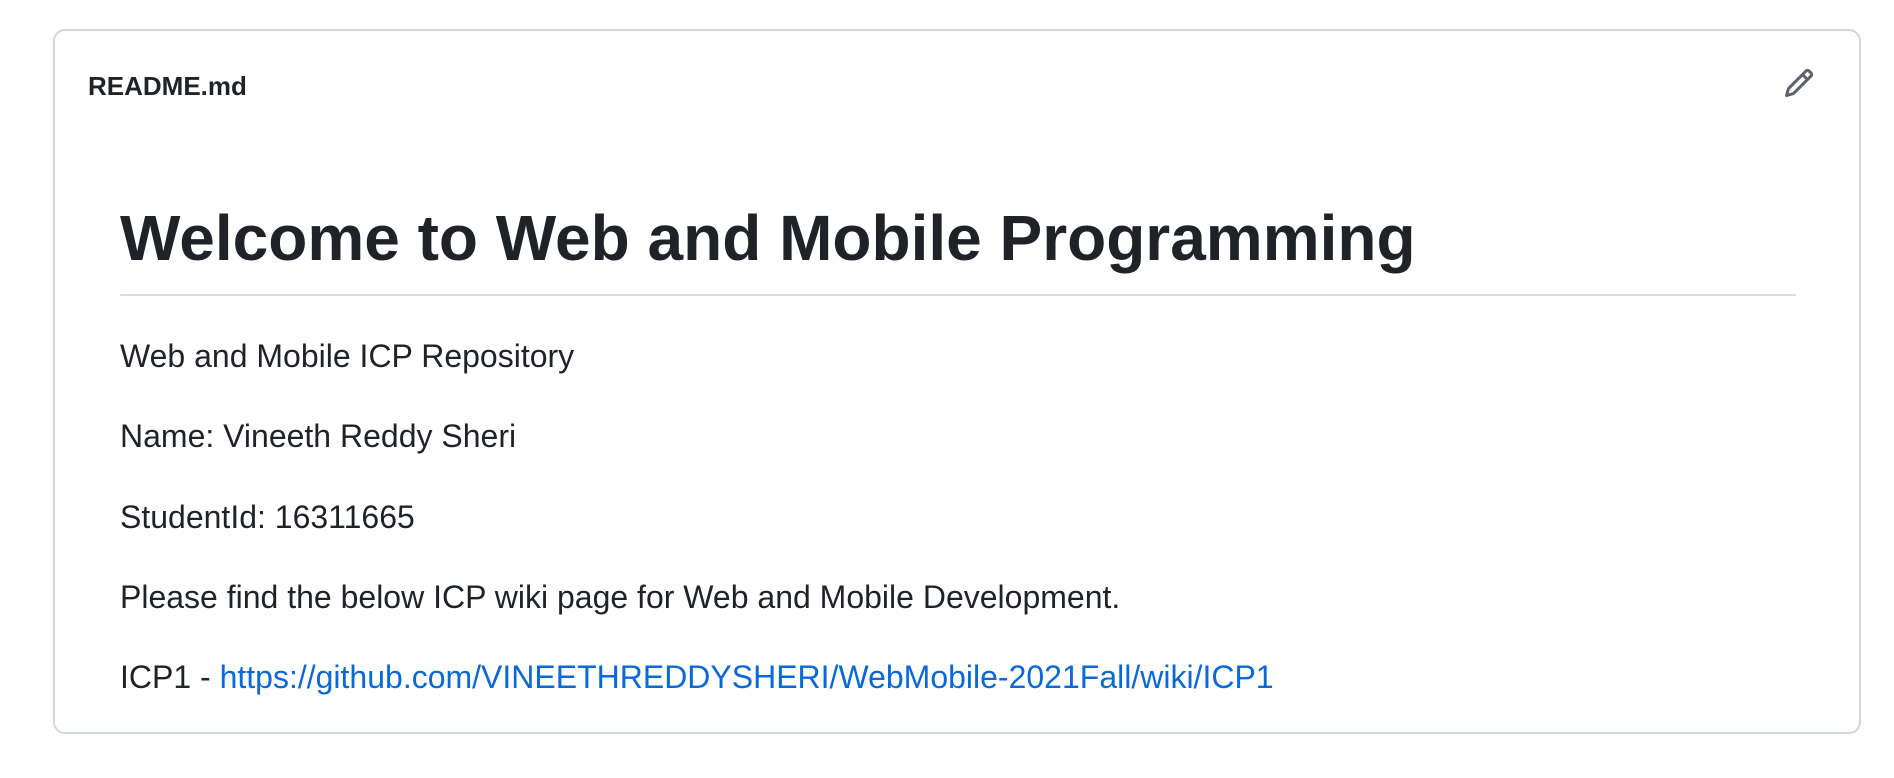 The image size is (1894, 778). What do you see at coordinates (267, 517) in the screenshot?
I see `student-id: StudentId: 16311665` at bounding box center [267, 517].